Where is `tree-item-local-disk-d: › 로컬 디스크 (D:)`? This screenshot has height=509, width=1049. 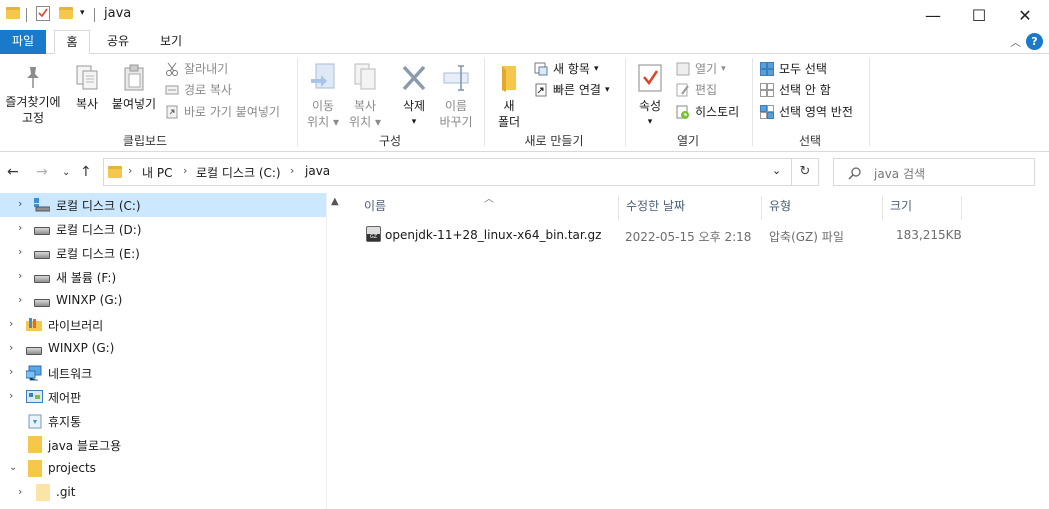 tree-item-local-disk-d: › 로컬 디스크 (D:) is located at coordinates (163, 229).